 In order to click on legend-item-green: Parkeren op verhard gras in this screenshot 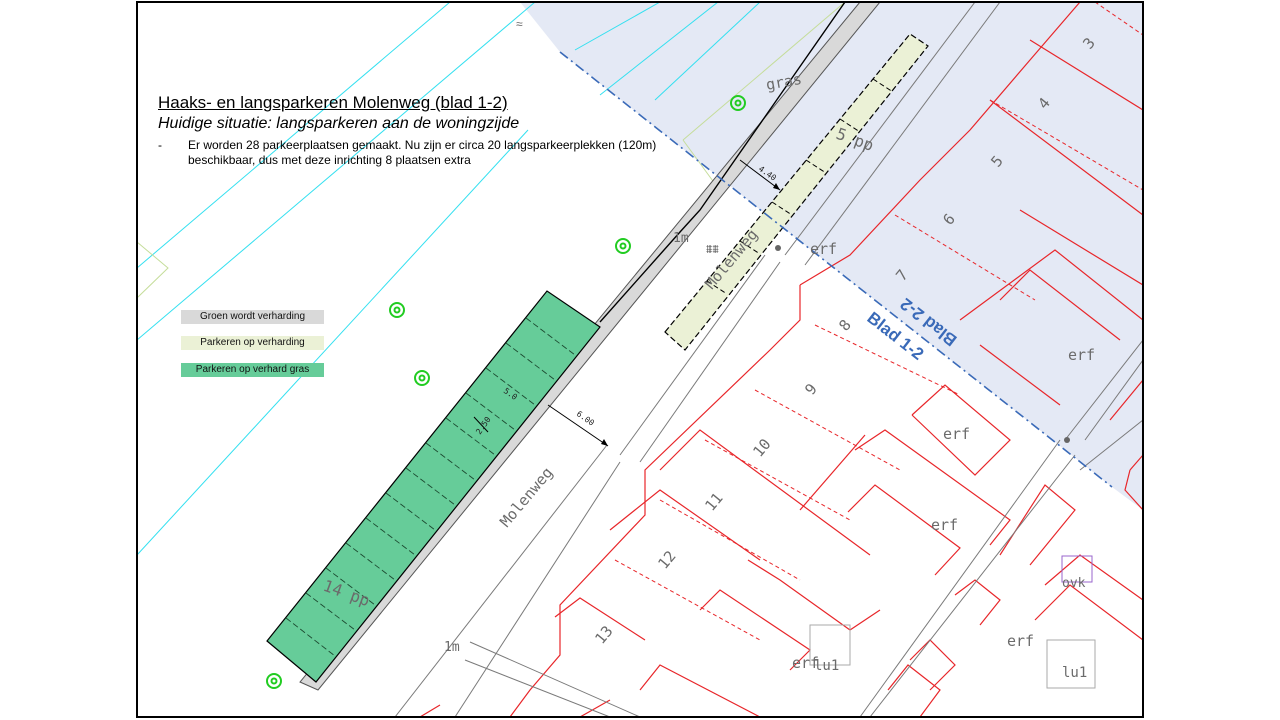, I will do `click(252, 370)`.